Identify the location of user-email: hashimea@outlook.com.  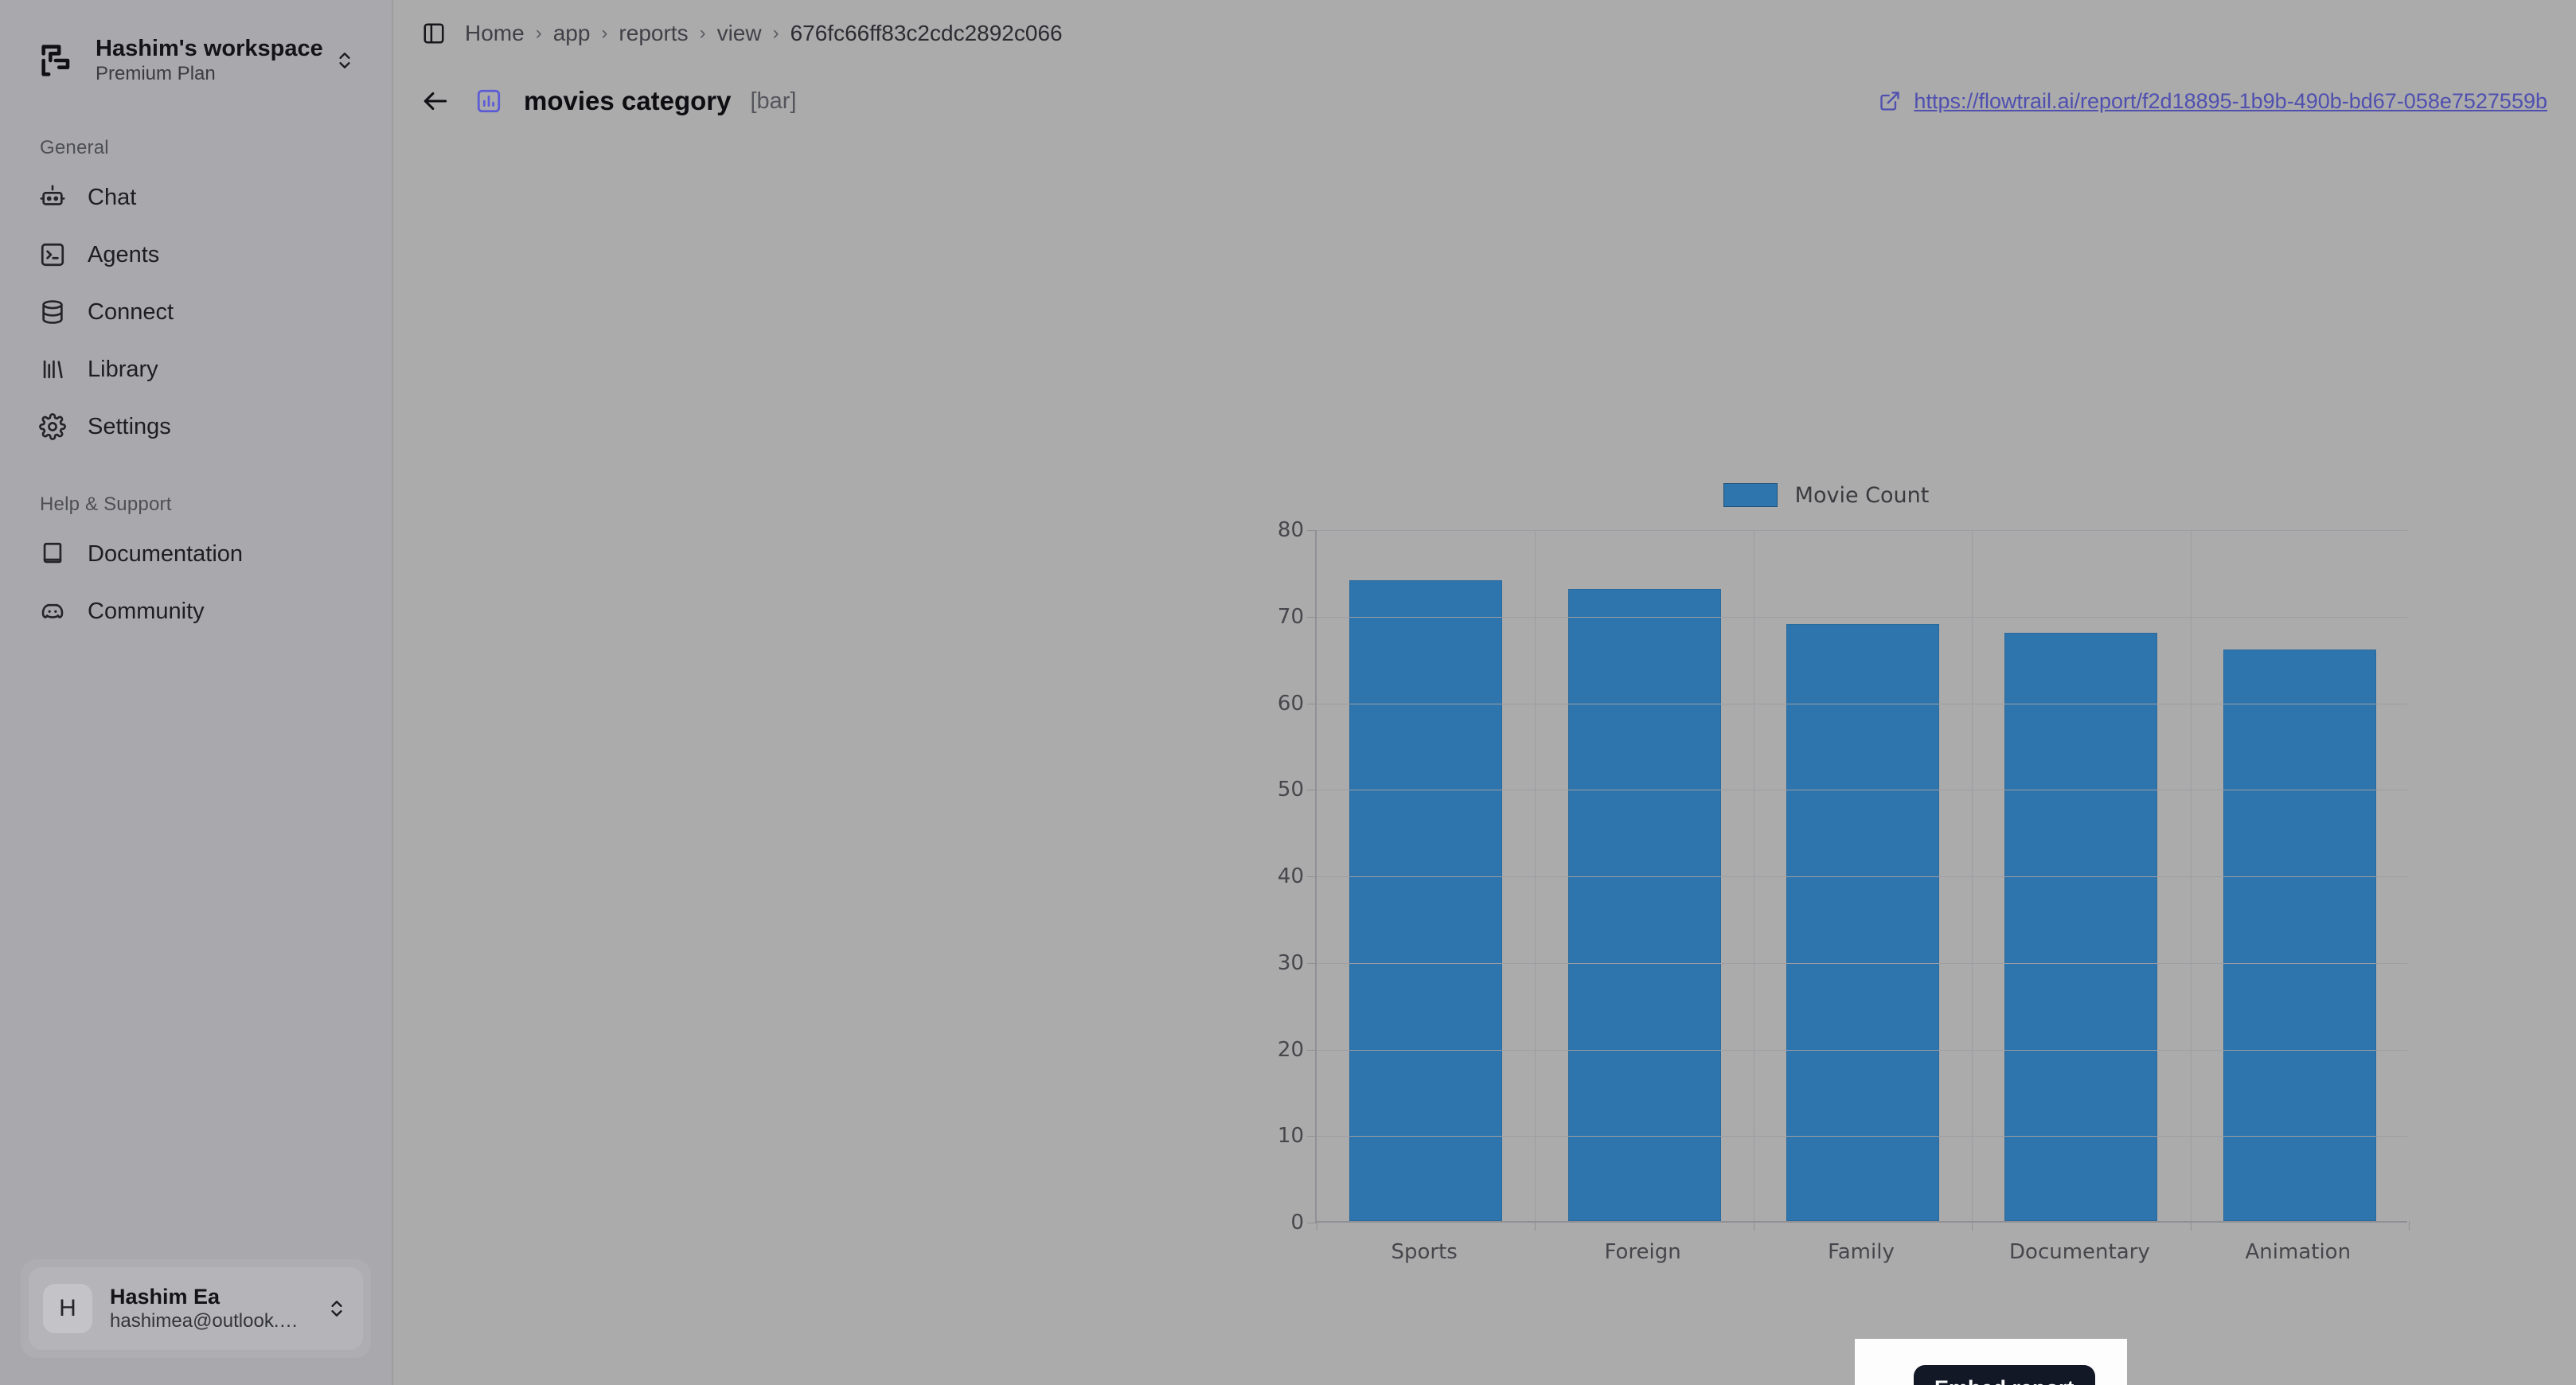
(208, 1321).